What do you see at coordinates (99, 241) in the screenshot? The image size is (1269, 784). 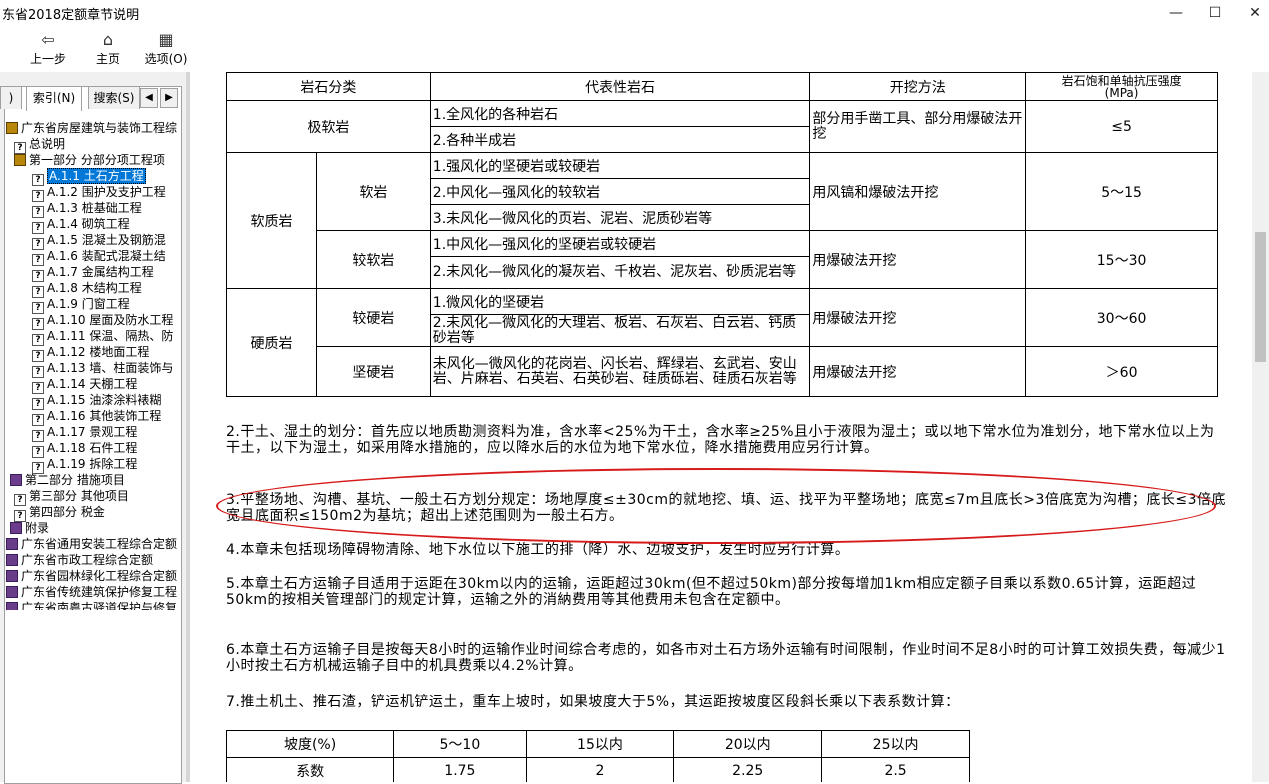 I see `tree-item: ? A.1.5 混凝土及钢筋混` at bounding box center [99, 241].